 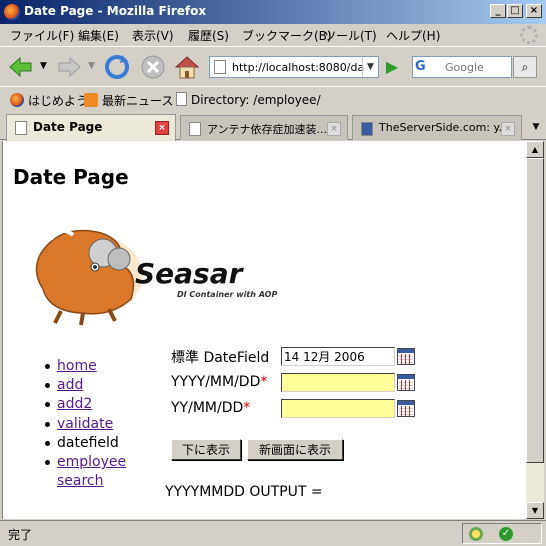 I want to click on status-panel: ✓, so click(x=502, y=533).